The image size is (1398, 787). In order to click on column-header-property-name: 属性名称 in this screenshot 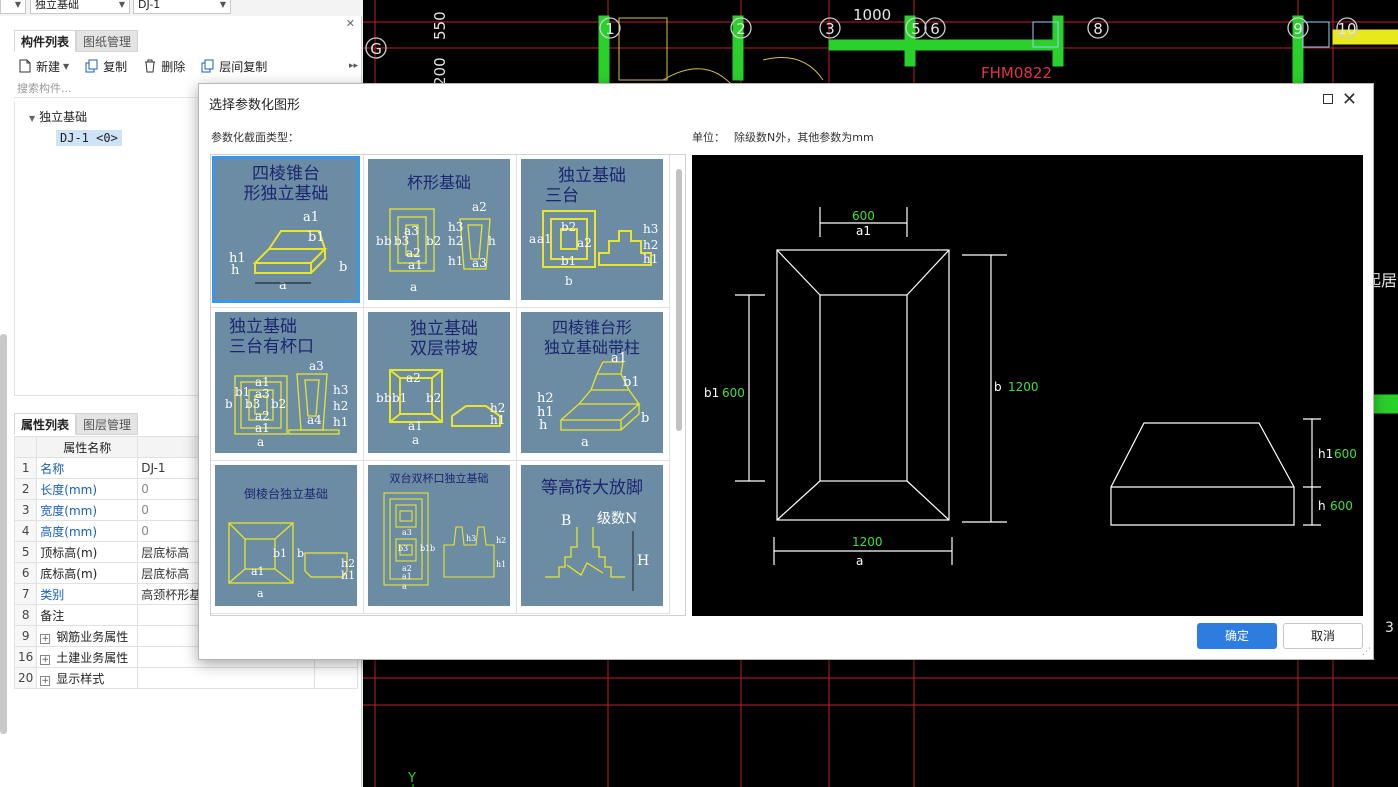, I will do `click(87, 447)`.